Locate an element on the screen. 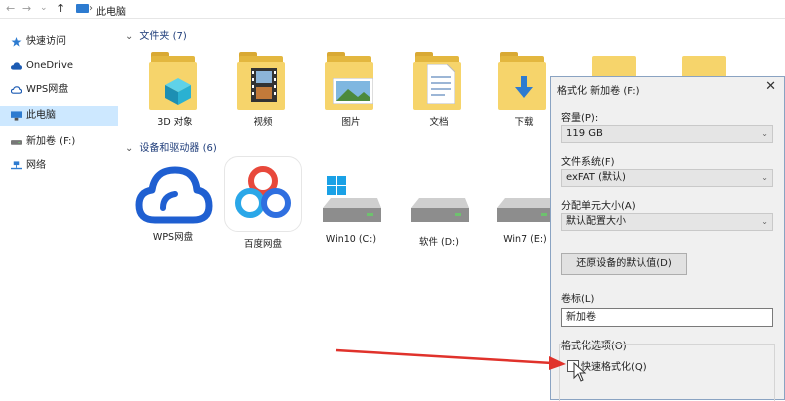 Image resolution: width=785 pixels, height=401 pixels. film-icon is located at coordinates (264, 85).